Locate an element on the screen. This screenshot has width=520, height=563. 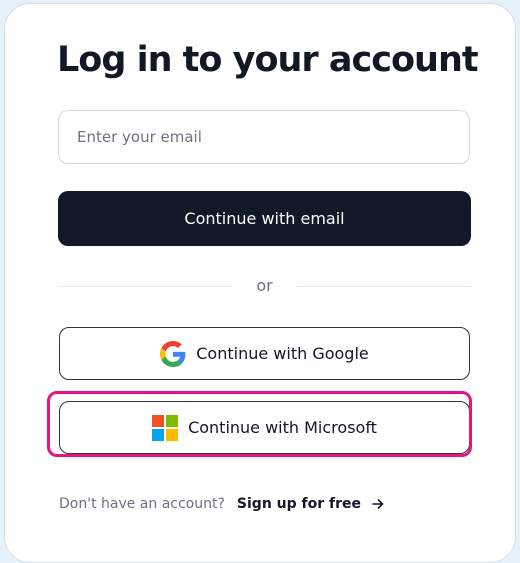
page-title: Log in to your account is located at coordinates (268, 60).